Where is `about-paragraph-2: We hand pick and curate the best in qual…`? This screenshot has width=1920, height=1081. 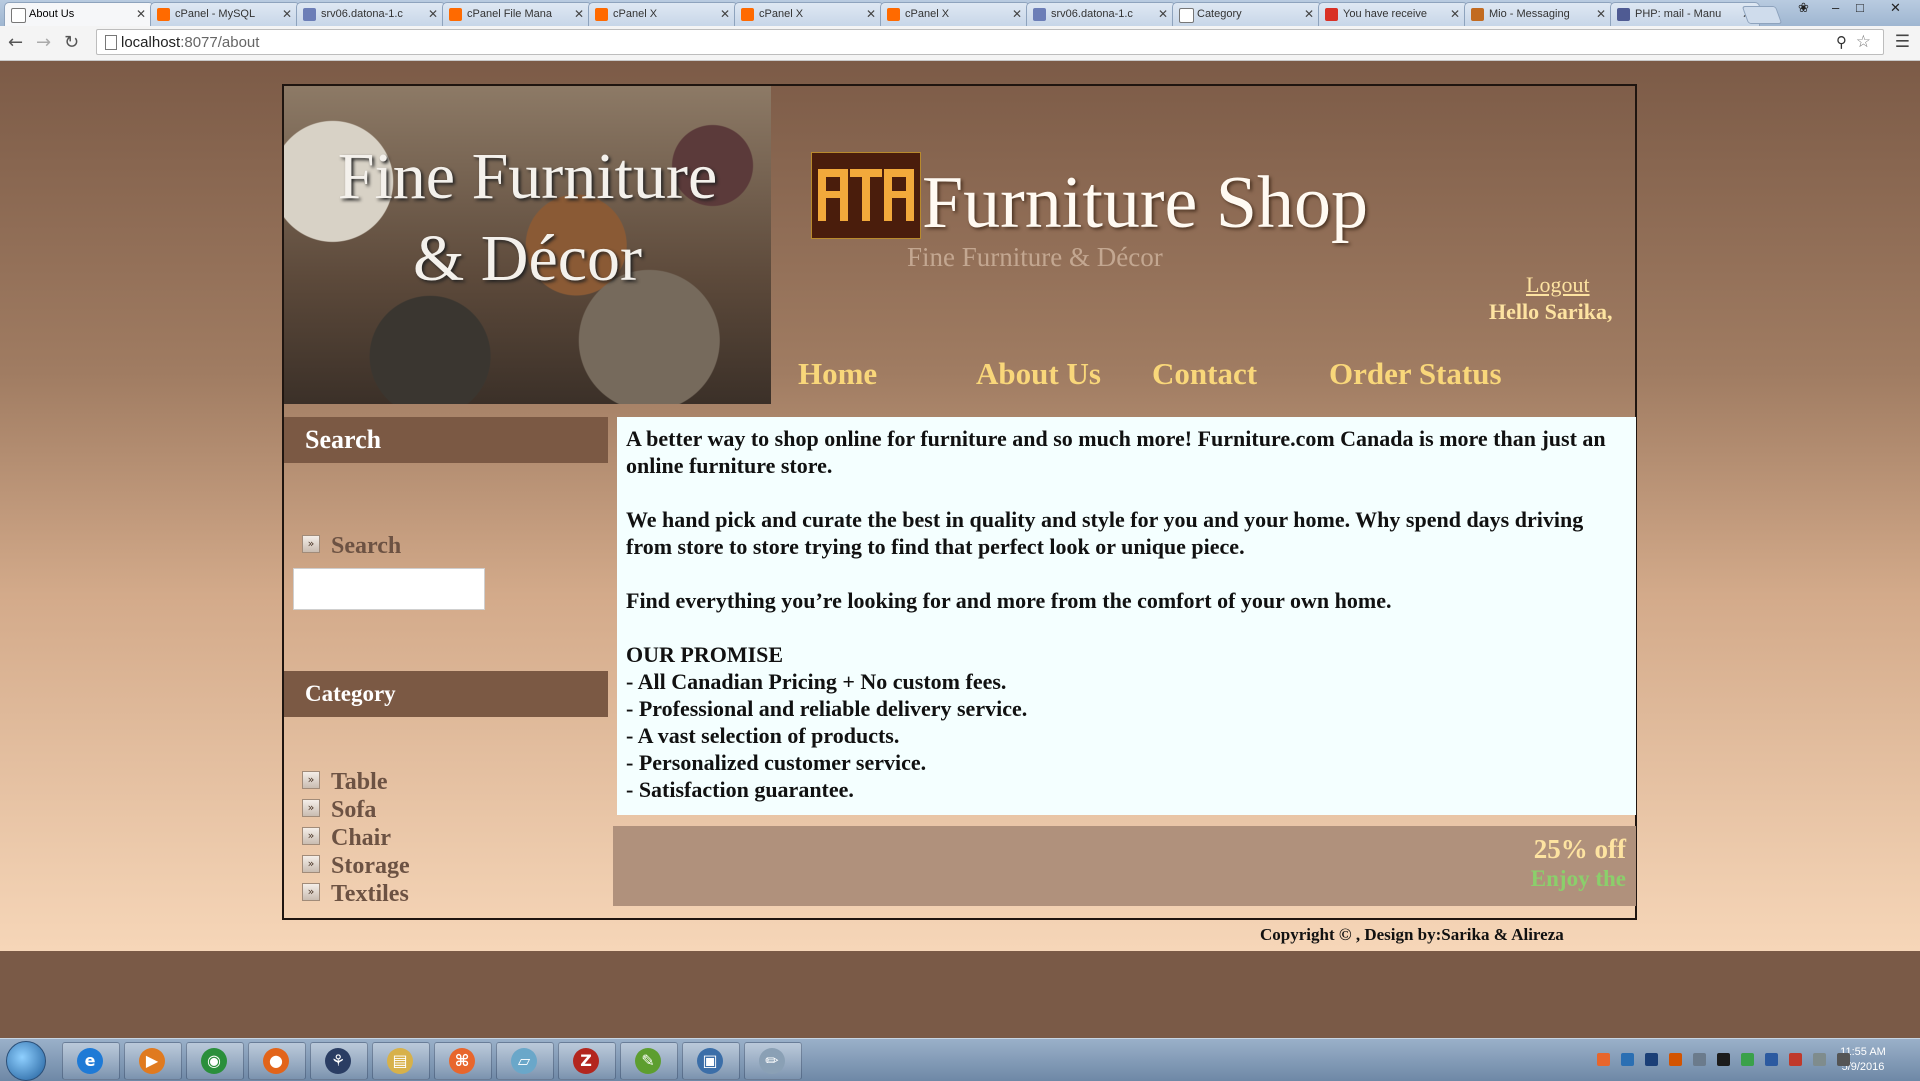
about-paragraph-2: We hand pick and curate the best in qual… is located at coordinates (1105, 533).